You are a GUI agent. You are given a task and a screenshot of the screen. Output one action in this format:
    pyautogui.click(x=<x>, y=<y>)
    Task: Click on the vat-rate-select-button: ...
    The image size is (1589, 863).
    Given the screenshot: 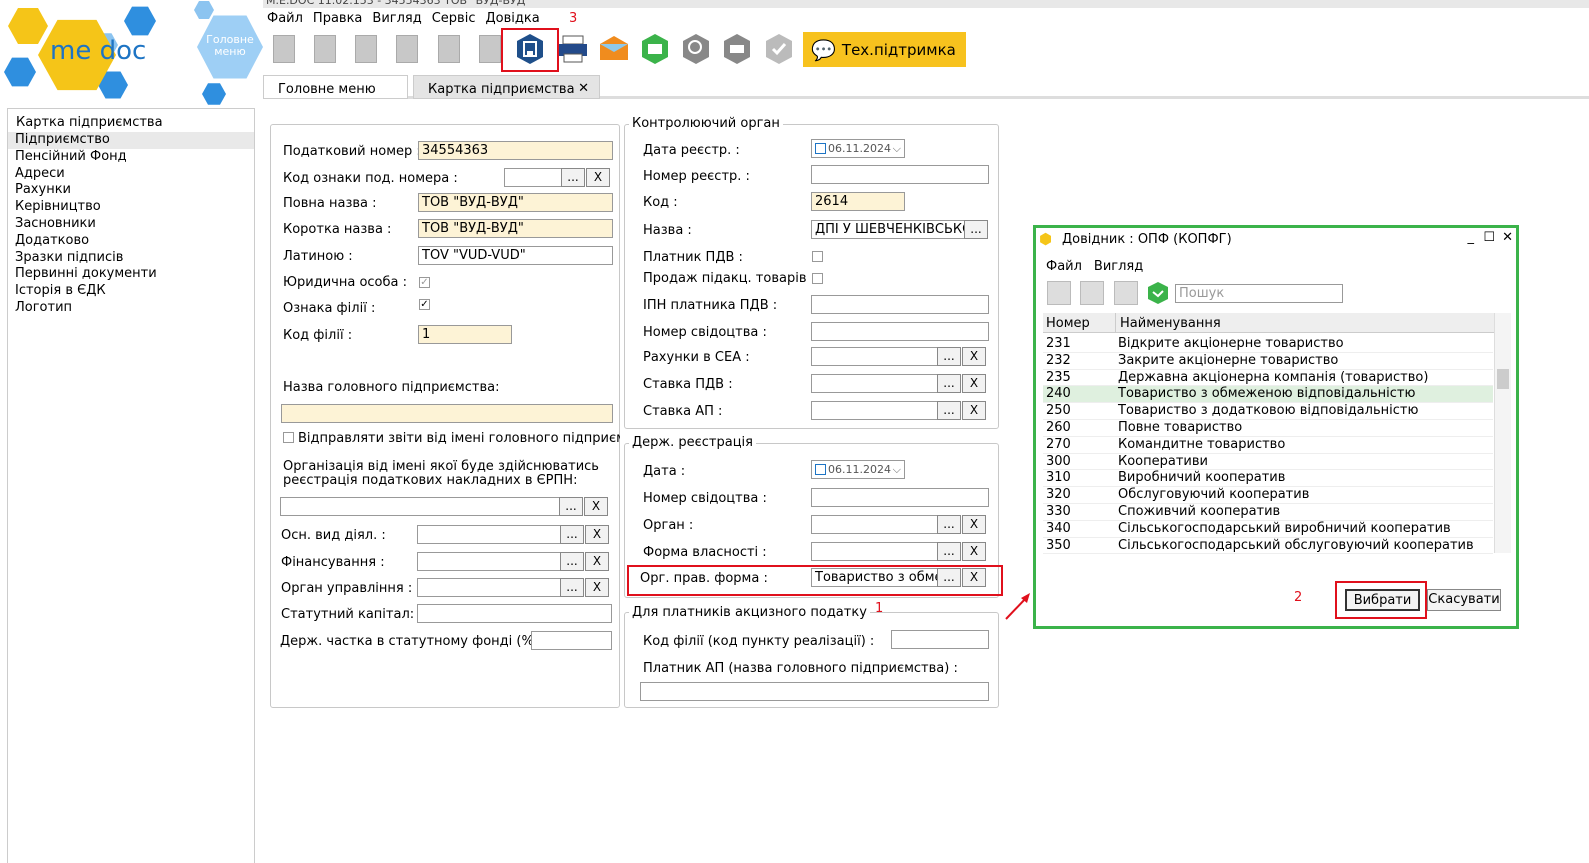 What is the action you would take?
    pyautogui.click(x=949, y=383)
    